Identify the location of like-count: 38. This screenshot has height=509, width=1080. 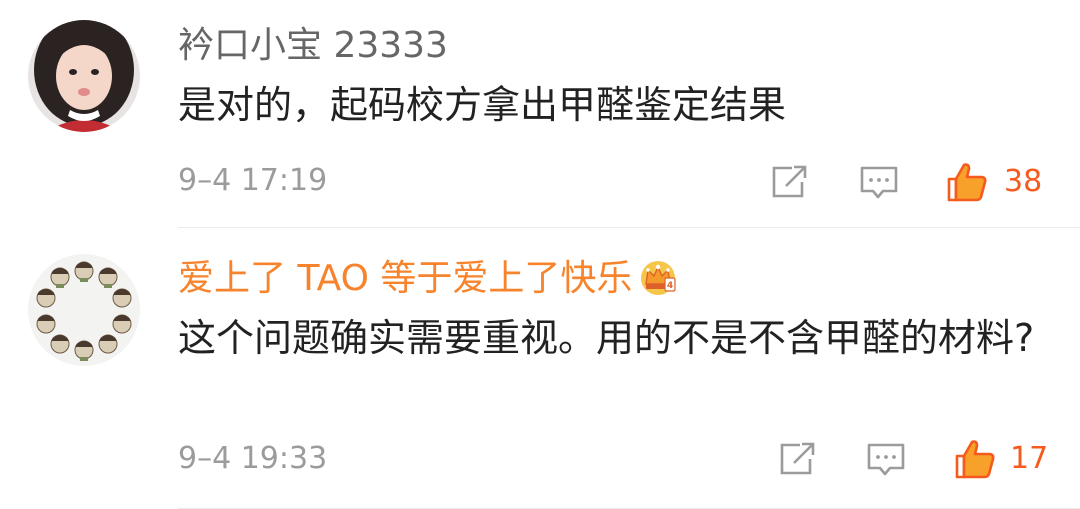
(1023, 181).